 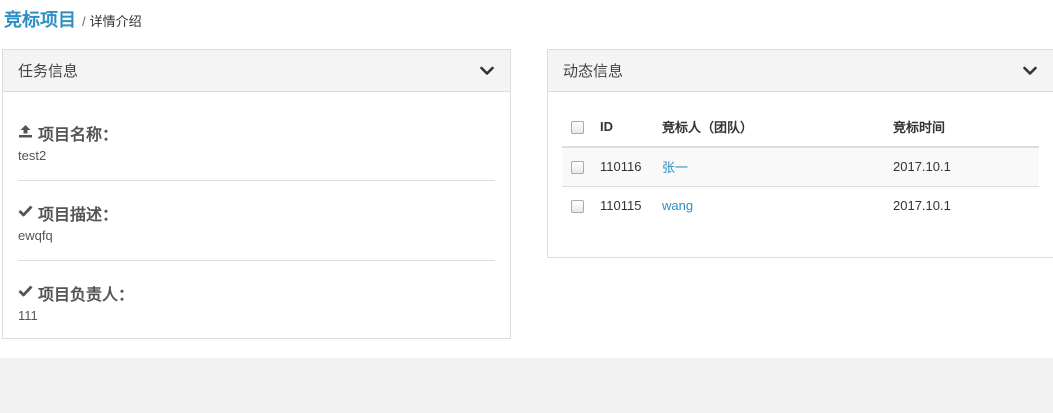 I want to click on table-header-row: ID 竞标人（团队） 竞标时间, so click(x=800, y=126).